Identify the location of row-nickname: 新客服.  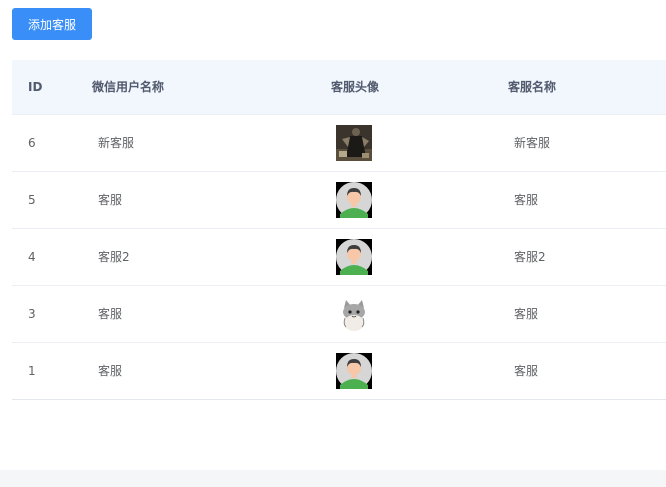
(116, 143).